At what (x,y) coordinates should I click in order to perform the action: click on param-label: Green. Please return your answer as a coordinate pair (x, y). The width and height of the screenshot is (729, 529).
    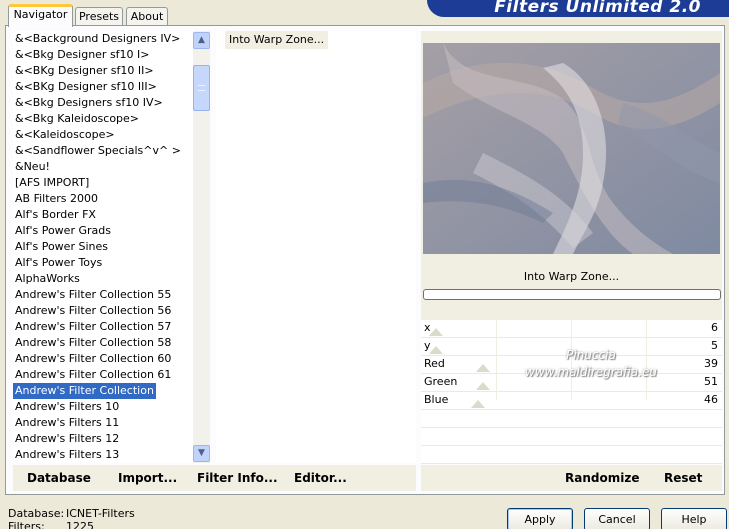
    Looking at the image, I should click on (441, 381).